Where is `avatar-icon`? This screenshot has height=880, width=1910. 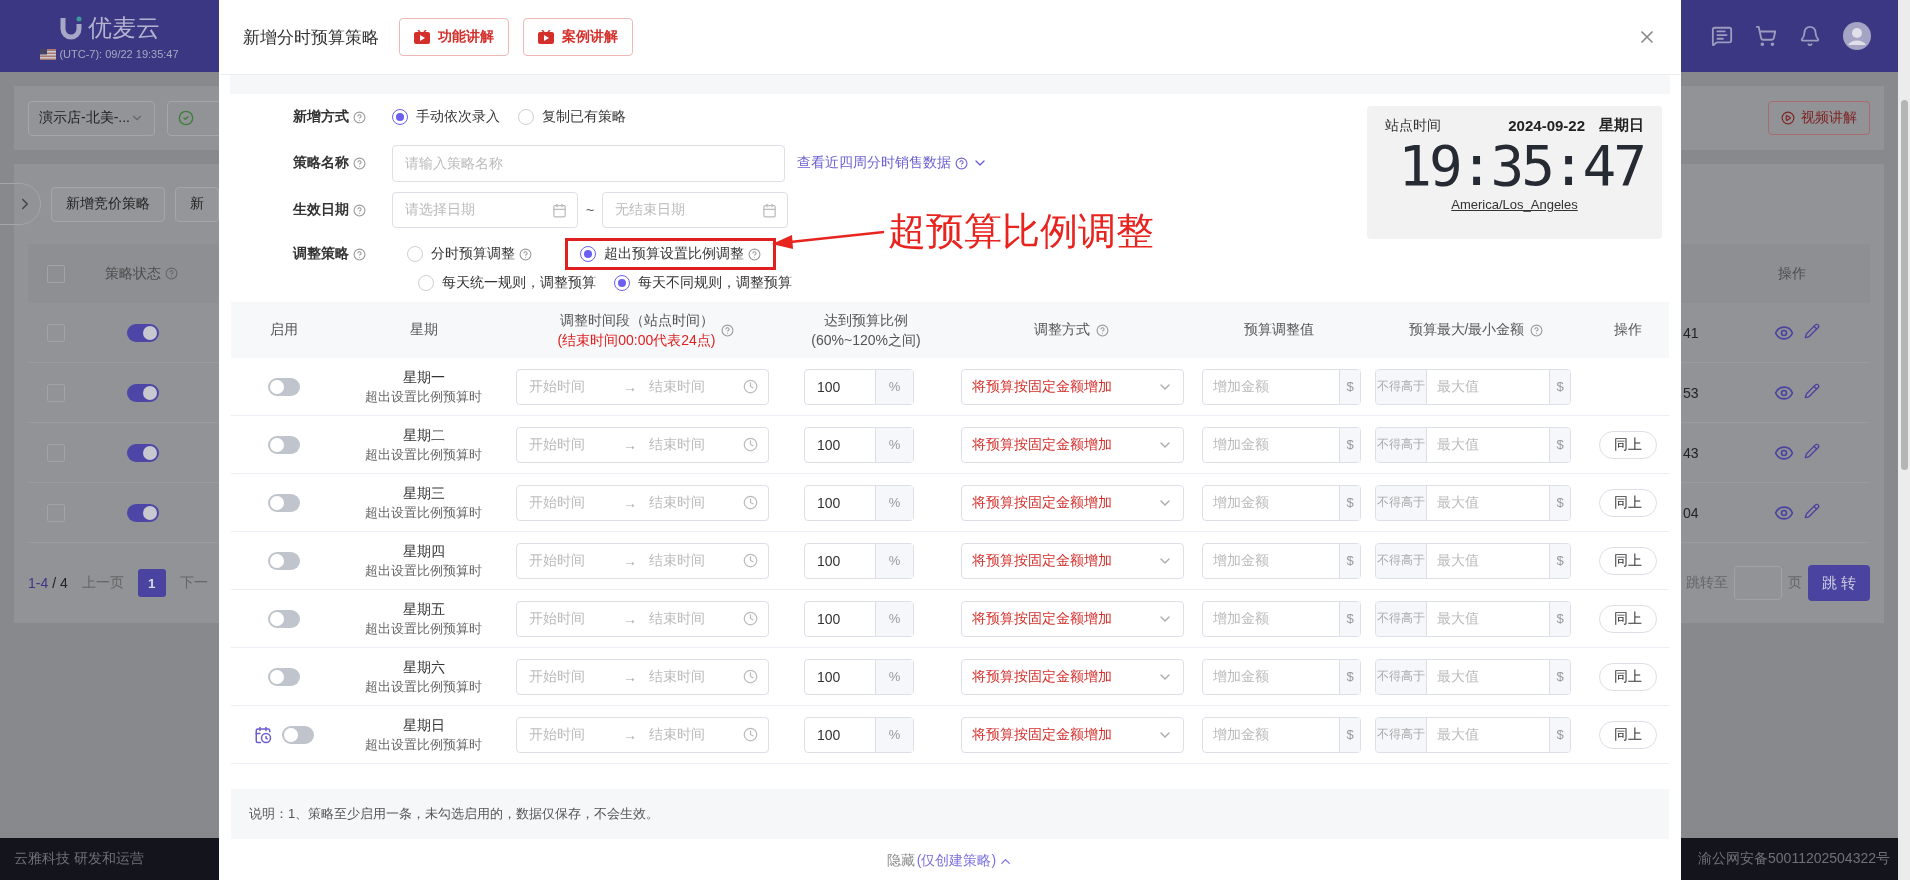
avatar-icon is located at coordinates (1857, 36).